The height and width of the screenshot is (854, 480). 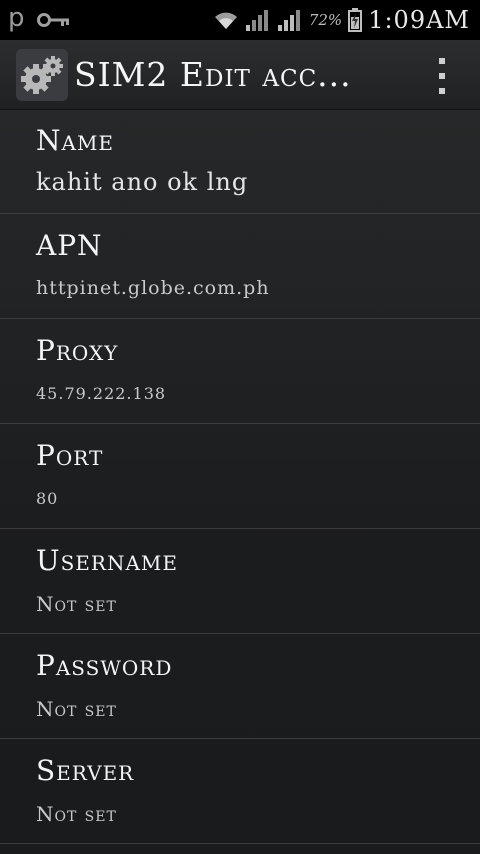 What do you see at coordinates (16, 18) in the screenshot?
I see `notification-p-icon: p` at bounding box center [16, 18].